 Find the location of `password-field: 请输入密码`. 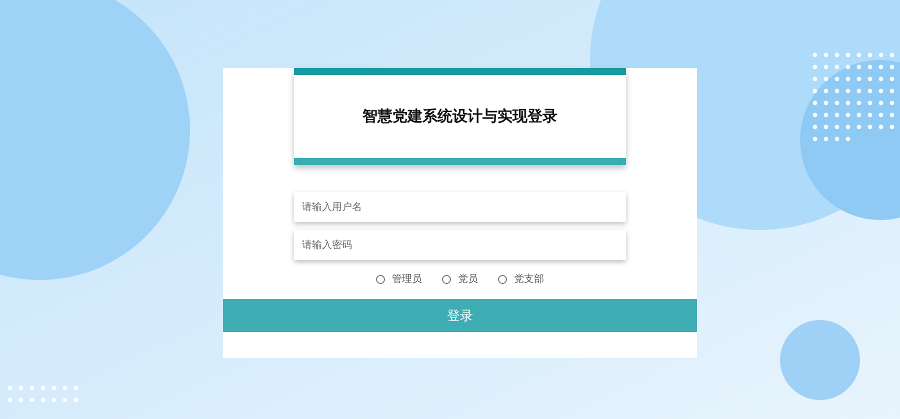

password-field: 请输入密码 is located at coordinates (460, 245).